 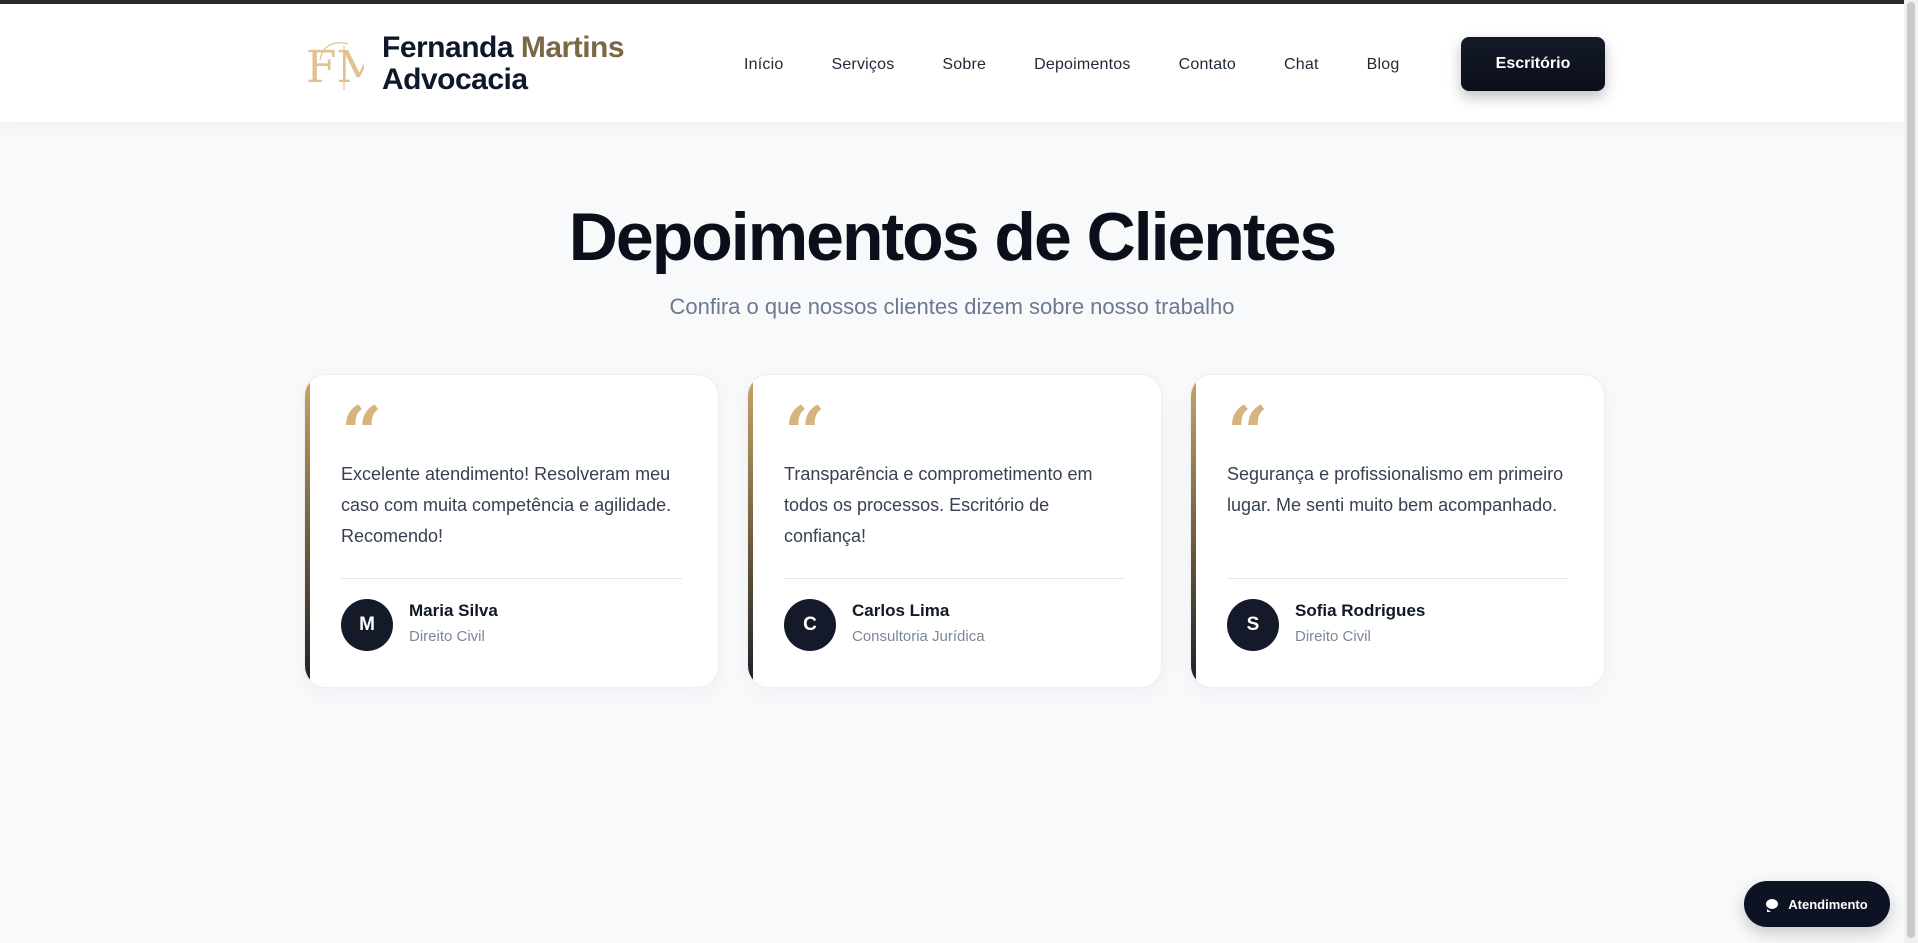 What do you see at coordinates (1360, 610) in the screenshot?
I see `client-name: Sofia Rodrigues` at bounding box center [1360, 610].